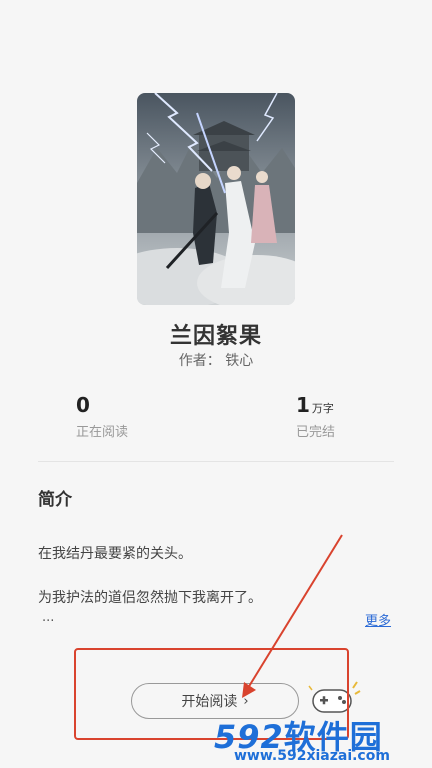 The height and width of the screenshot is (768, 432). Describe the element at coordinates (102, 432) in the screenshot. I see `reading-label: 正在阅读` at that location.